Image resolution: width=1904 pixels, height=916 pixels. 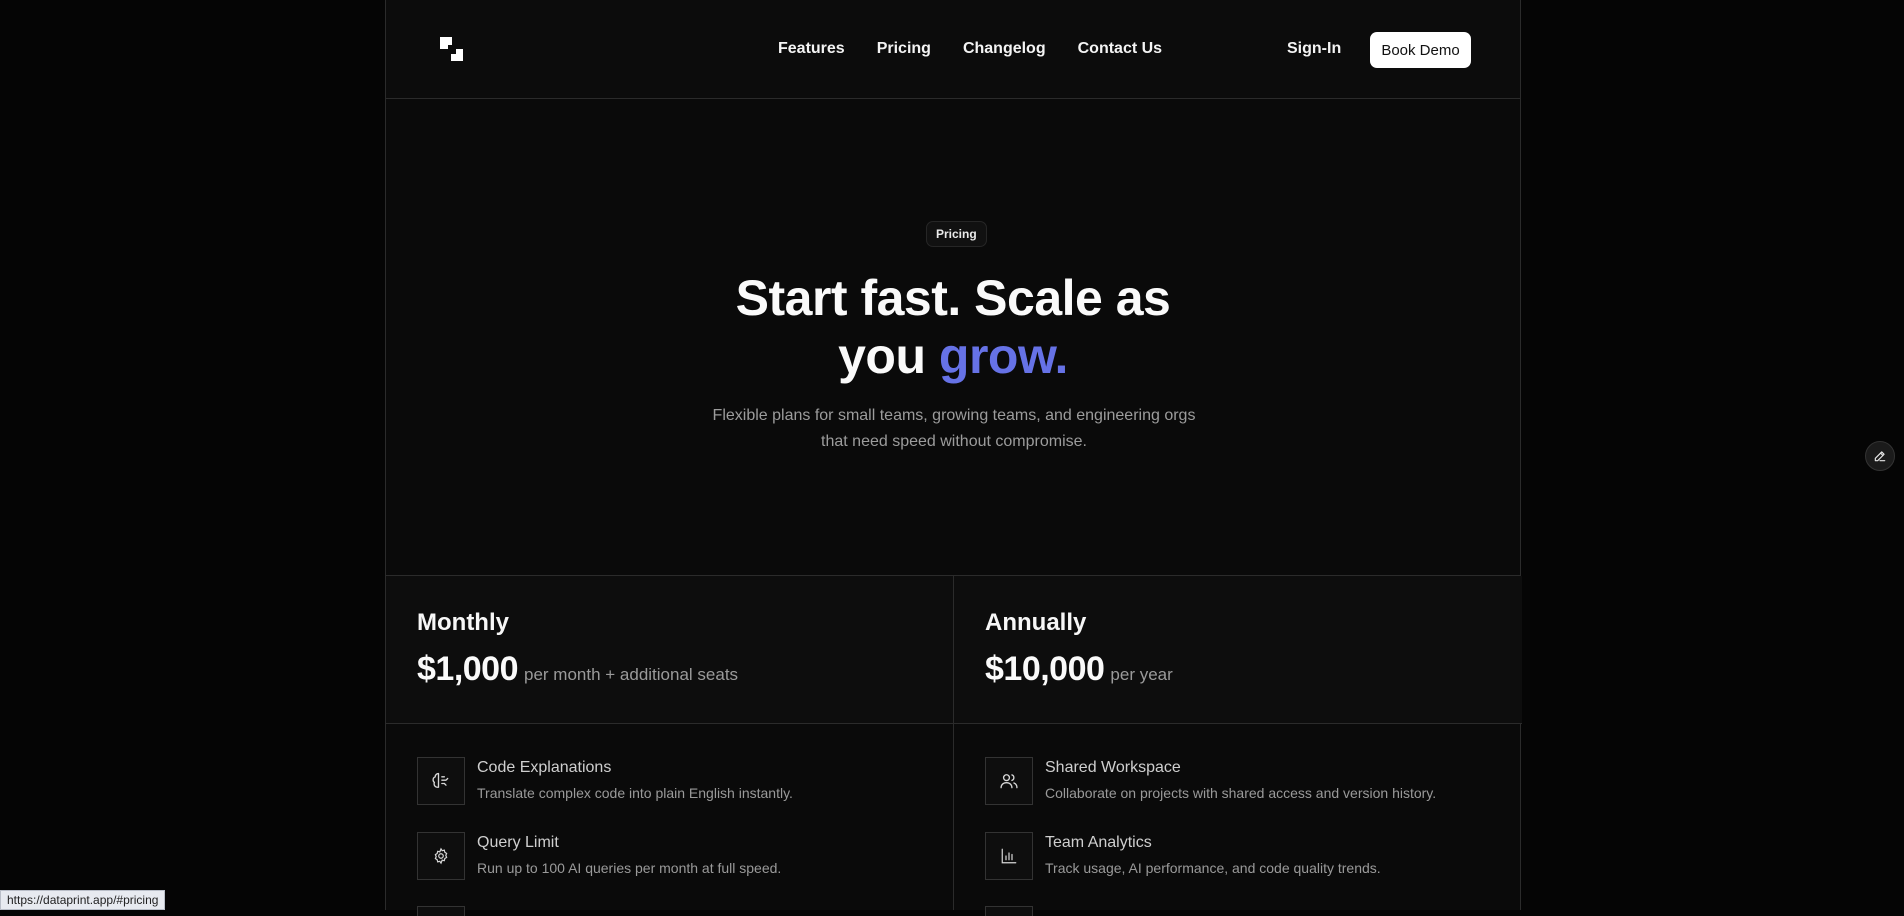 I want to click on nav-link-contact-us: Contact Us, so click(x=1120, y=49).